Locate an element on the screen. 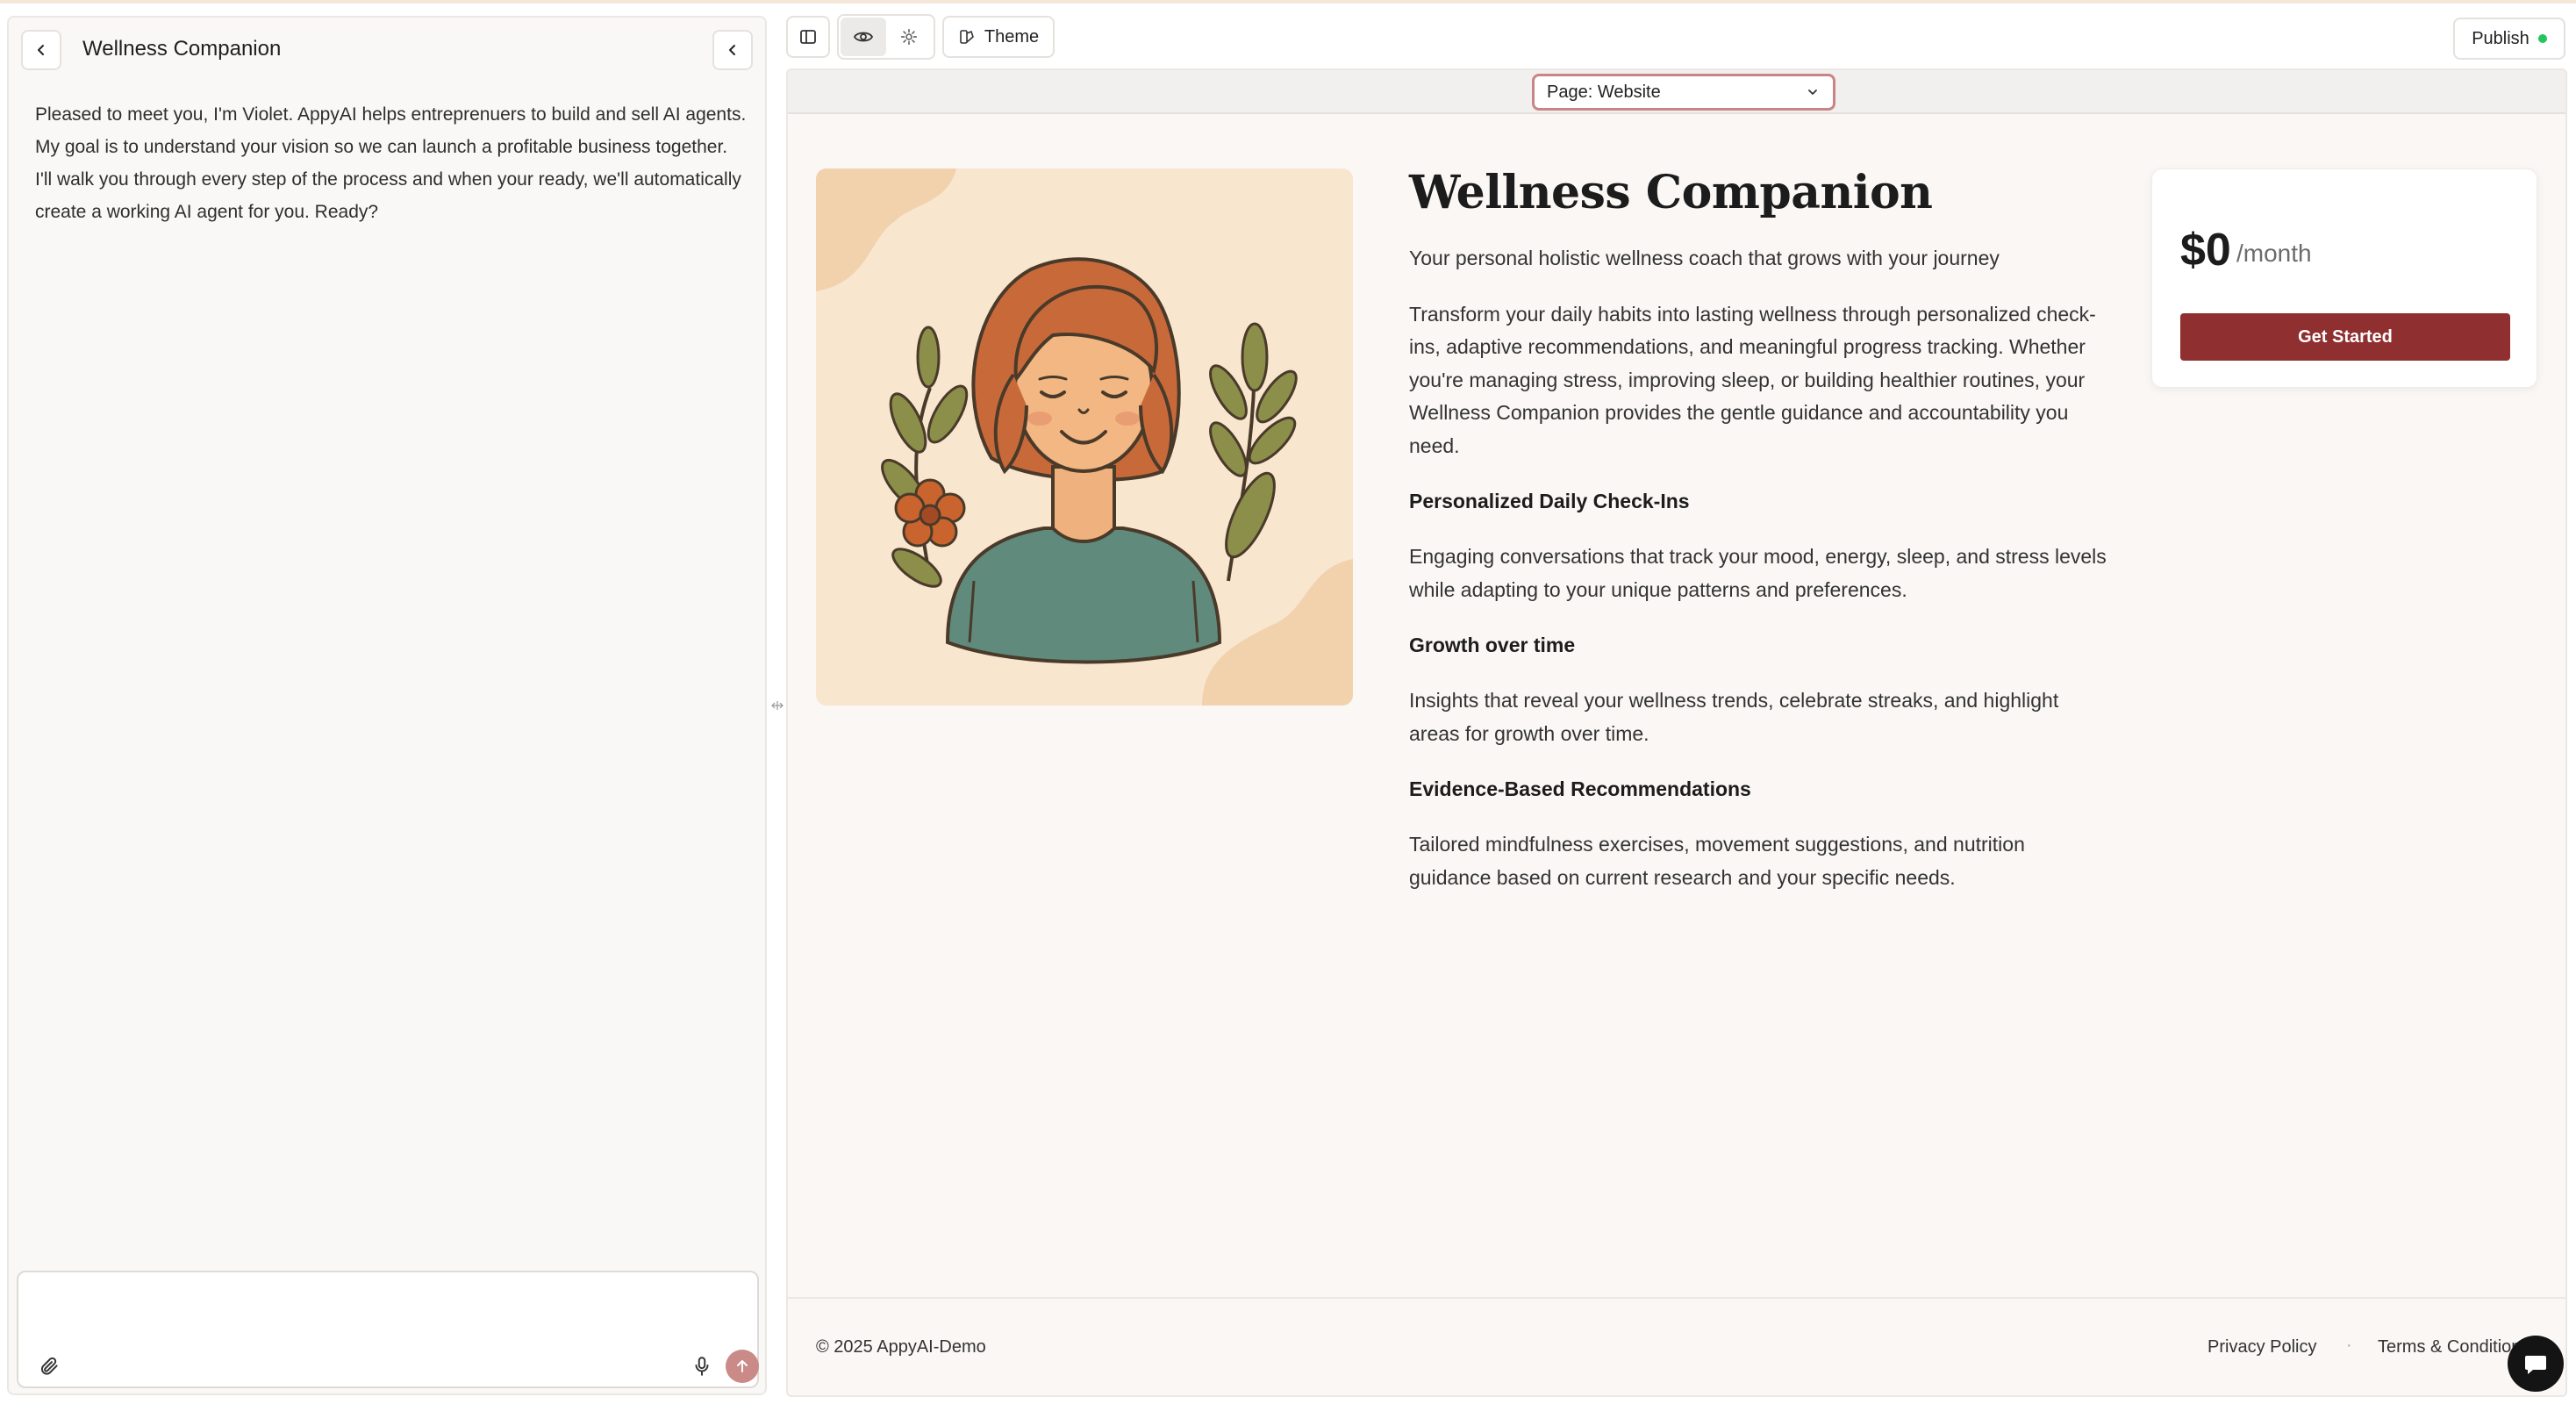 The width and height of the screenshot is (2576, 1404). page-bar: Page: Website is located at coordinates (1676, 92).